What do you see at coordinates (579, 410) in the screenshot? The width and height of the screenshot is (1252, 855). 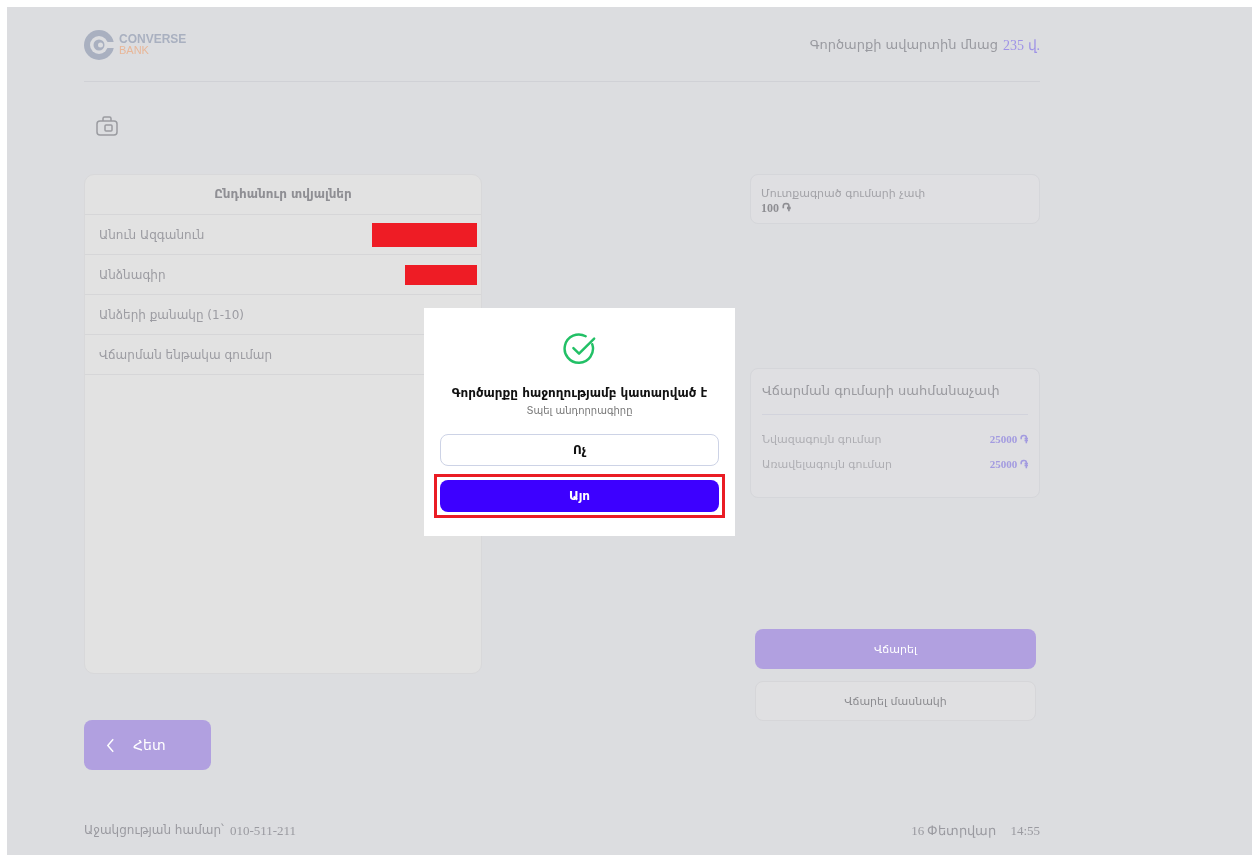 I see `dialog-subtitle: Տպել անդորրագիրը` at bounding box center [579, 410].